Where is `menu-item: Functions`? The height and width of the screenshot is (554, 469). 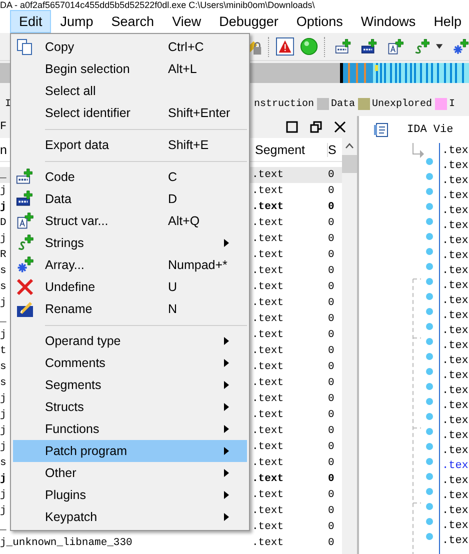
menu-item: Functions is located at coordinates (130, 429).